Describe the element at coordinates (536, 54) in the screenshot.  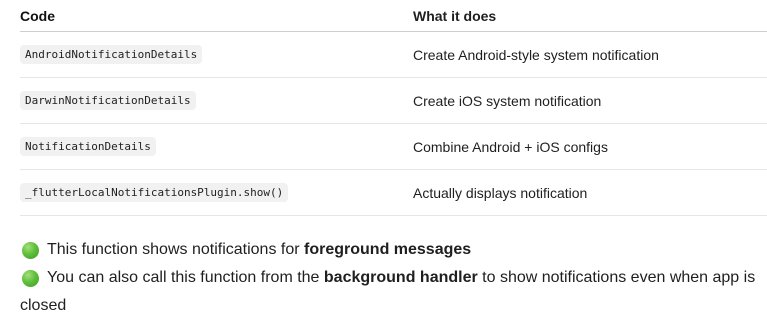
I see `description-cell: Create Android-style system notification` at that location.